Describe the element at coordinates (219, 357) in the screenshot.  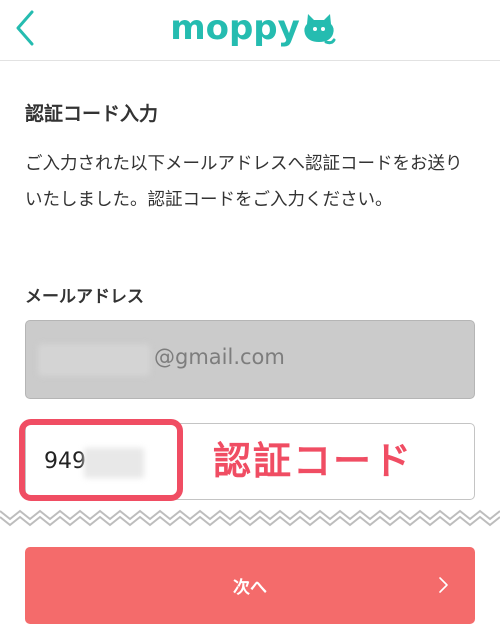
I see `email-value: @gmail.com` at that location.